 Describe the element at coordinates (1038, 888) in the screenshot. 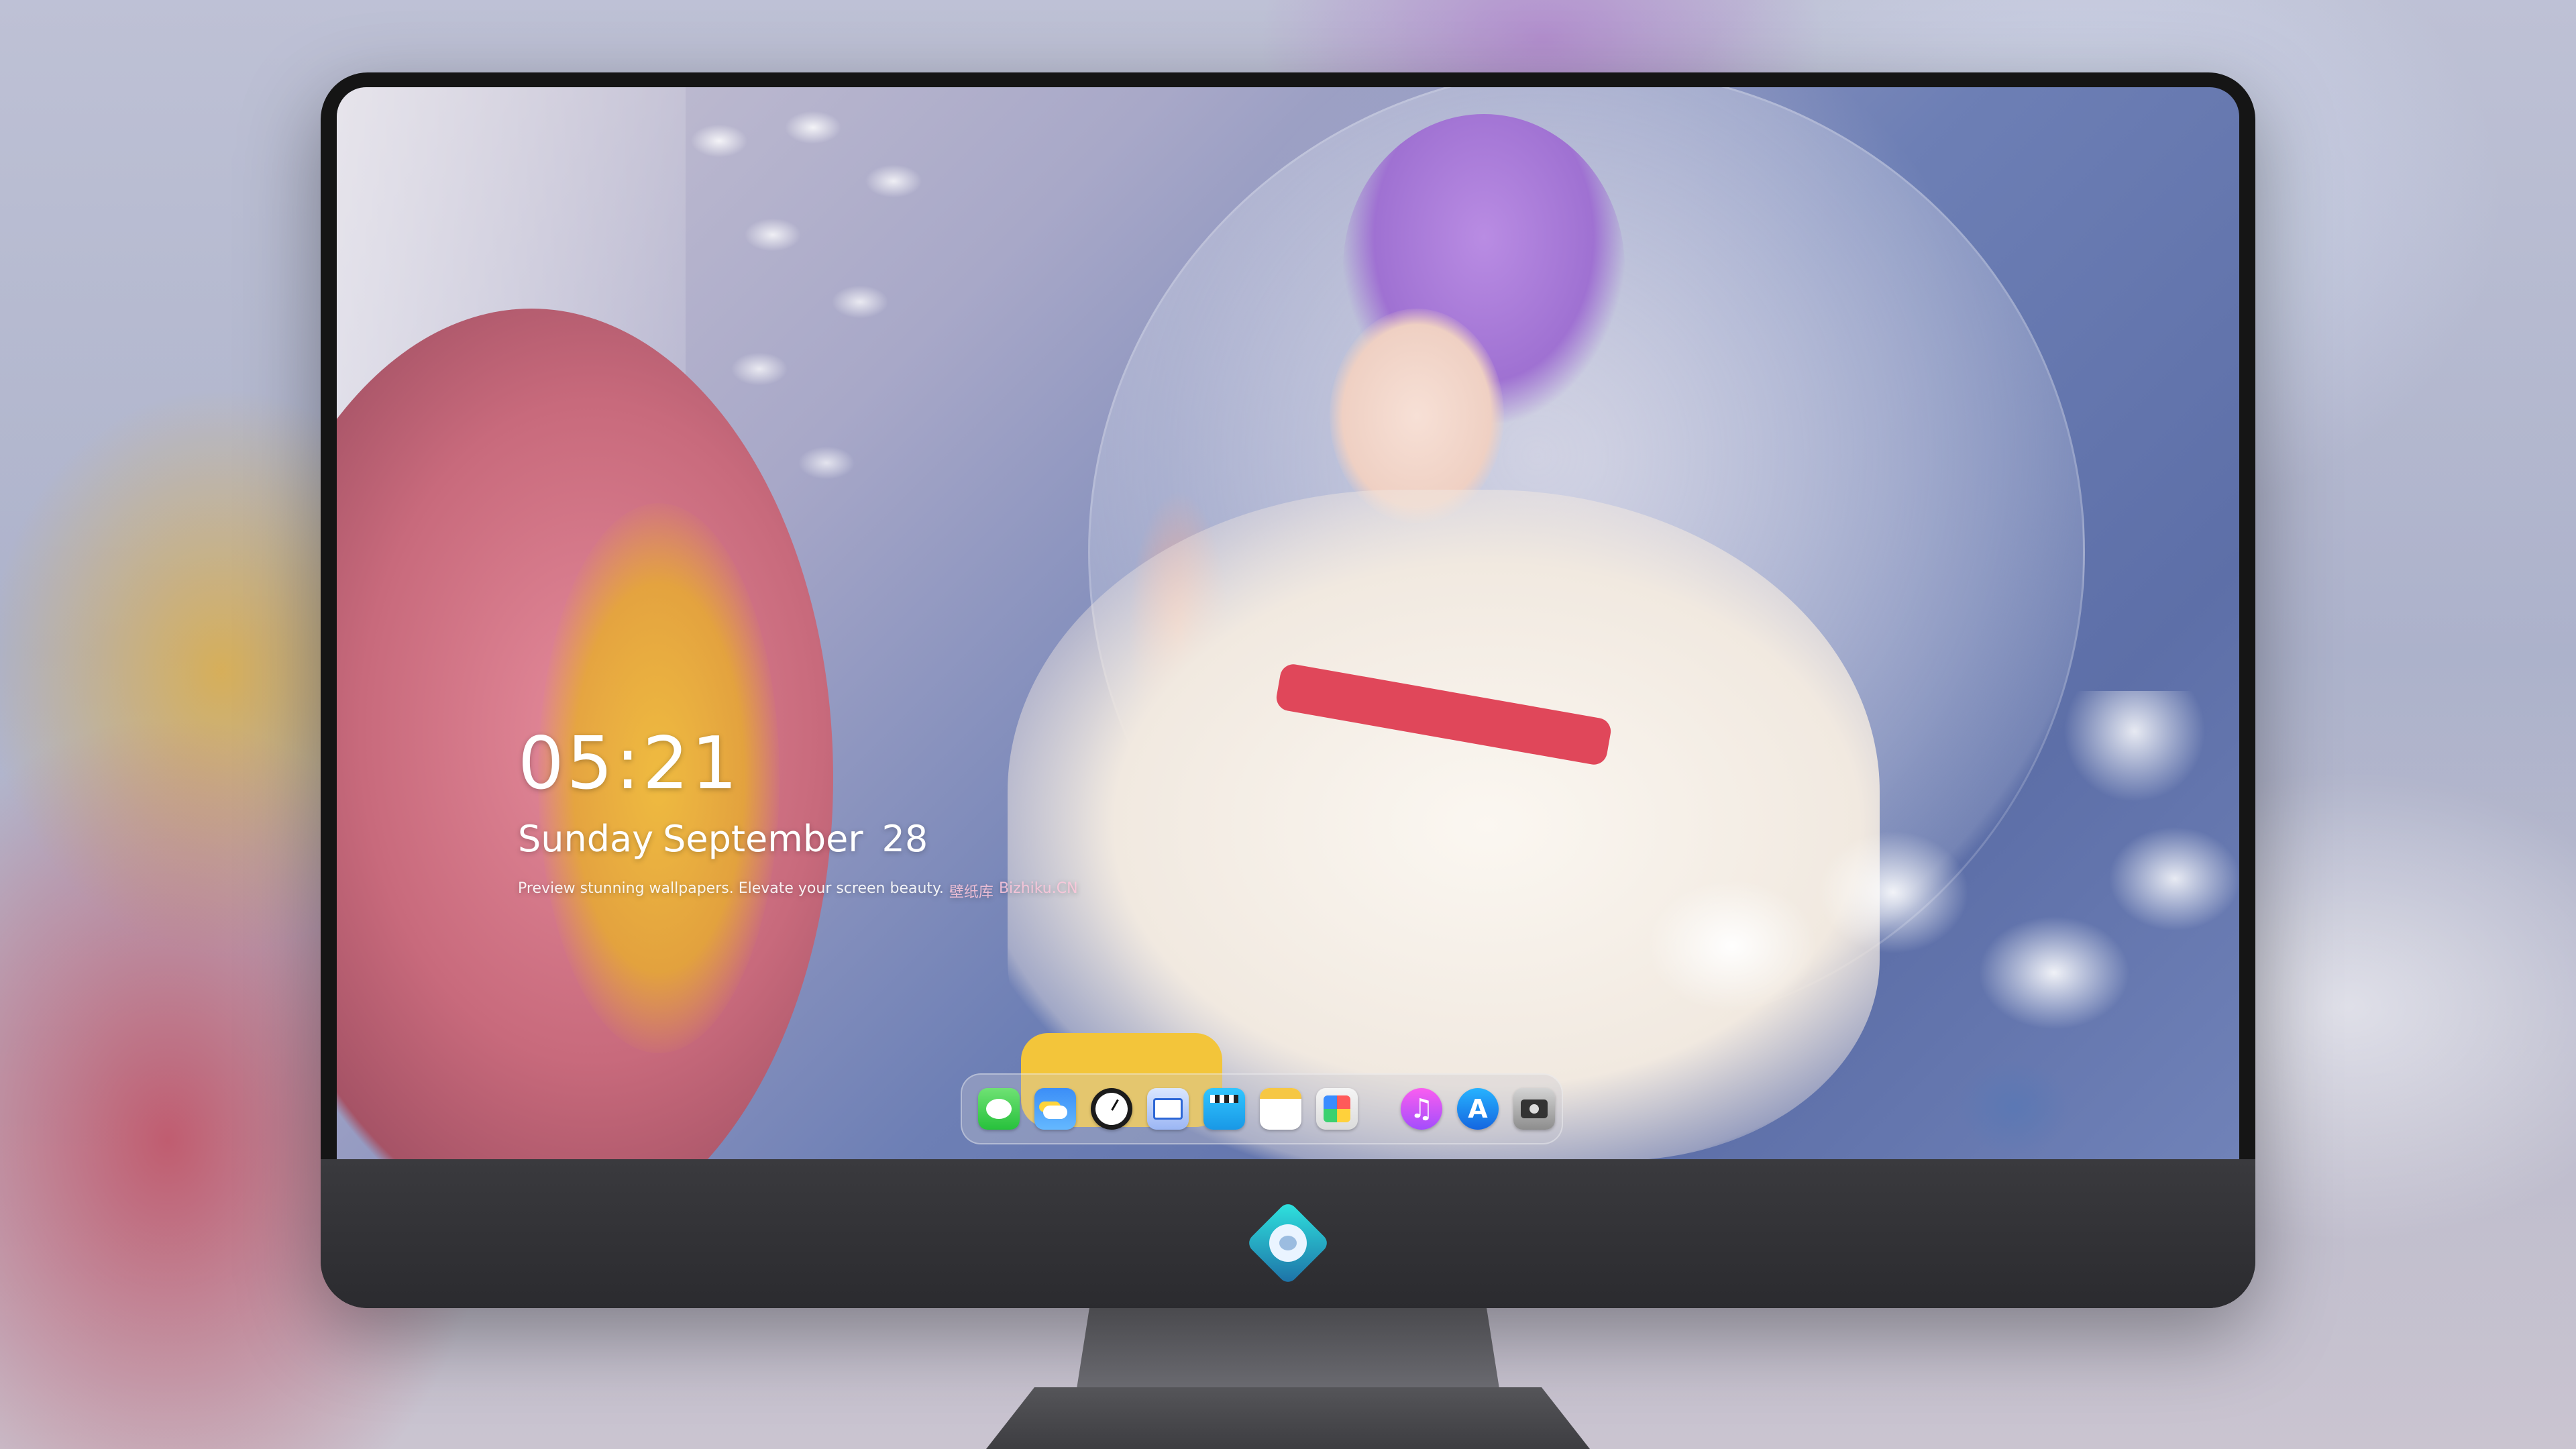

I see `tagline-site: Bizhiku.CN` at that location.